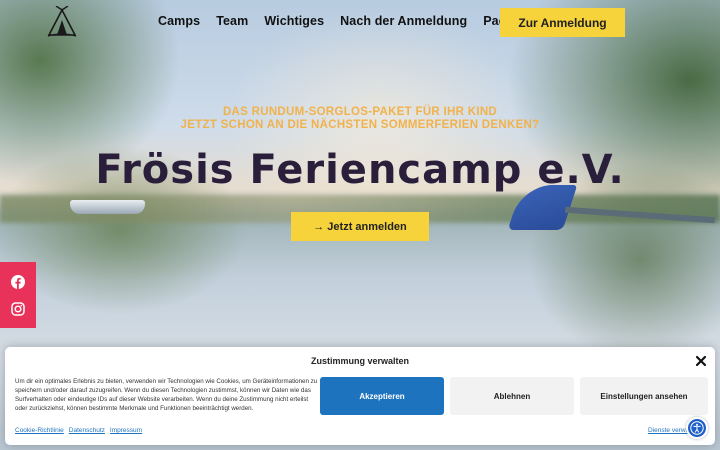  I want to click on cookie-links: Cookie-Richtlinie Datenschutz Impressum, so click(78, 430).